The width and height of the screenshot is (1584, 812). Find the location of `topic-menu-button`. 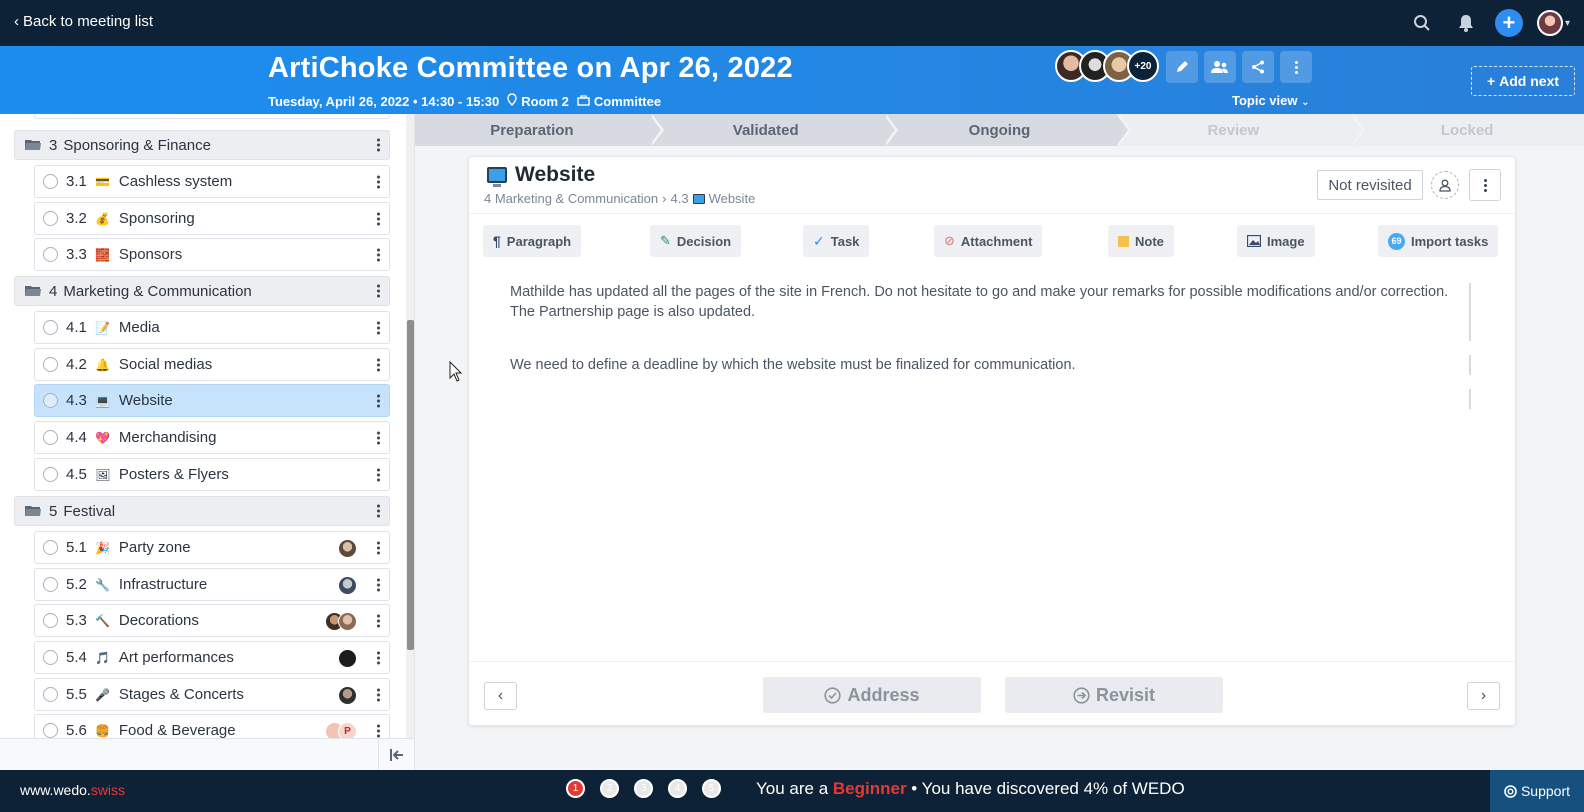

topic-menu-button is located at coordinates (1485, 185).